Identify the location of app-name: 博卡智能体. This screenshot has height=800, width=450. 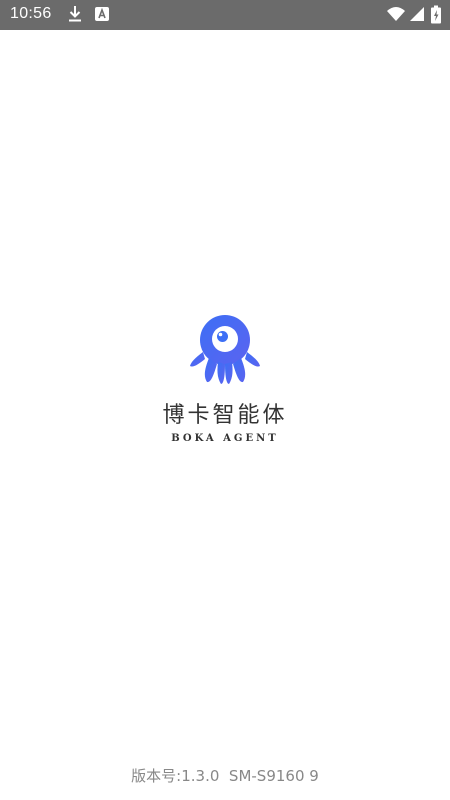
(225, 415).